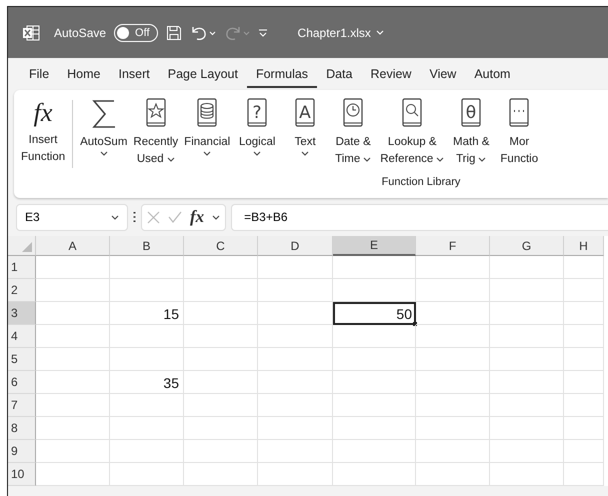 This screenshot has width=608, height=496. Describe the element at coordinates (22, 428) in the screenshot. I see `row-header: 8` at that location.